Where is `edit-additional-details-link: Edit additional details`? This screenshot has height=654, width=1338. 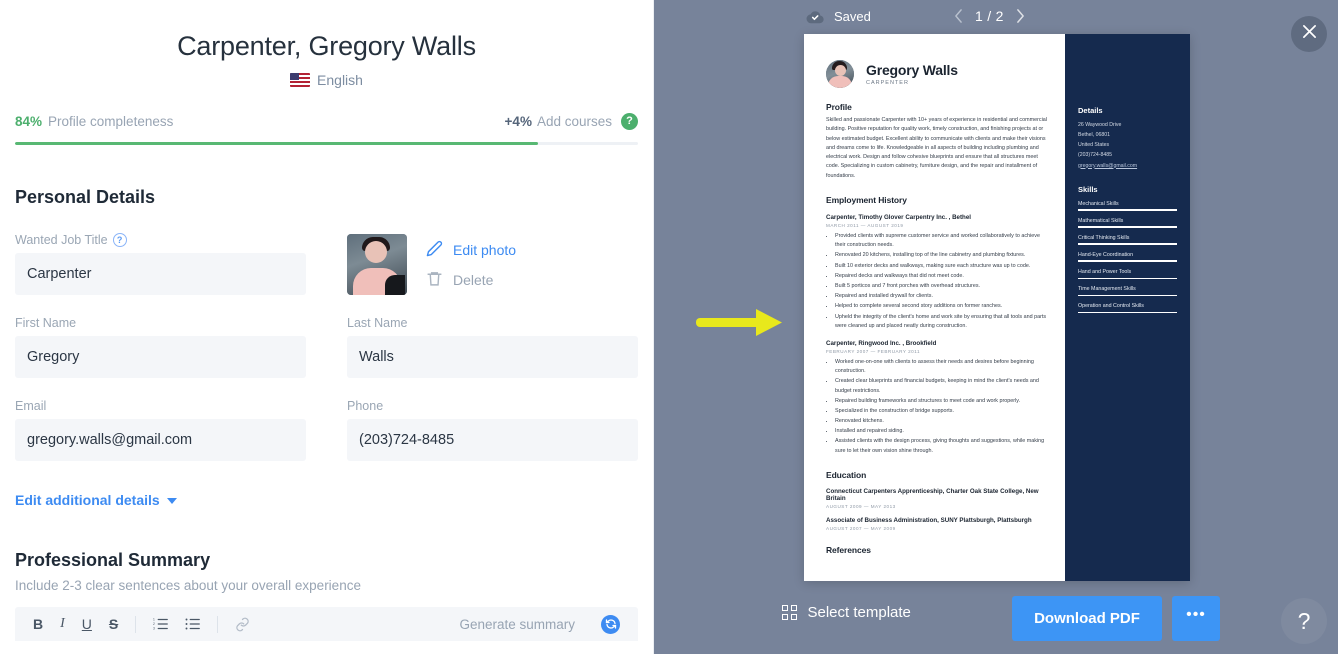 edit-additional-details-link: Edit additional details is located at coordinates (326, 500).